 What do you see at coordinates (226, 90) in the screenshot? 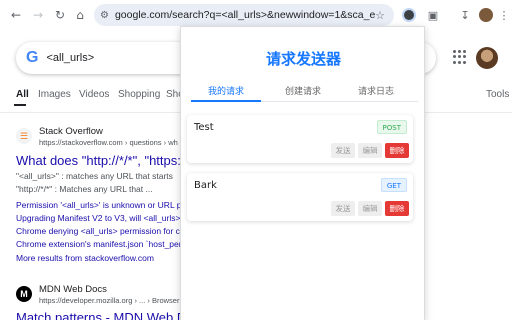
I see `tab-my-requests: 我的请求` at bounding box center [226, 90].